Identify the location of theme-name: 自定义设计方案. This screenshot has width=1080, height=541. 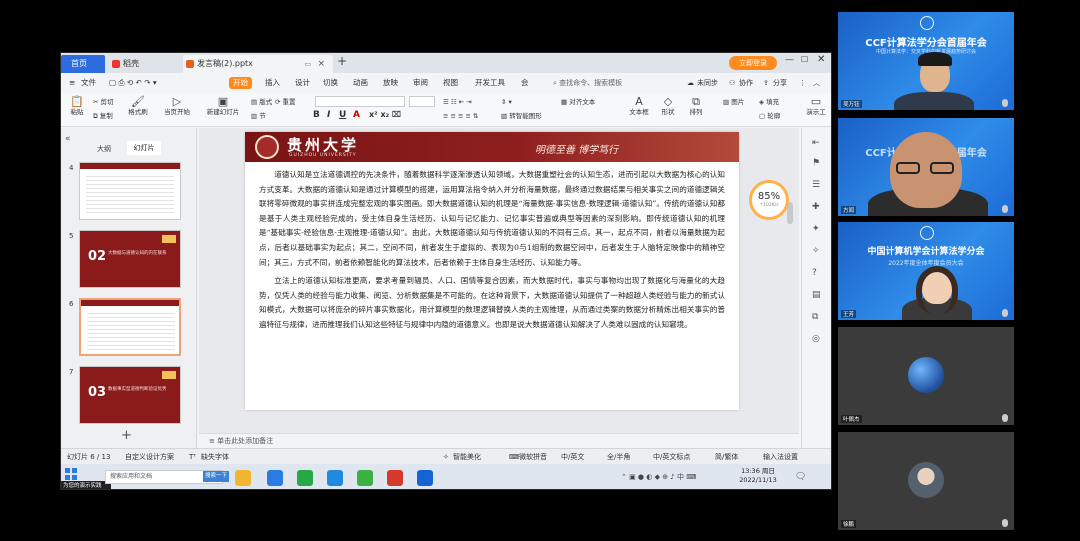
(149, 457).